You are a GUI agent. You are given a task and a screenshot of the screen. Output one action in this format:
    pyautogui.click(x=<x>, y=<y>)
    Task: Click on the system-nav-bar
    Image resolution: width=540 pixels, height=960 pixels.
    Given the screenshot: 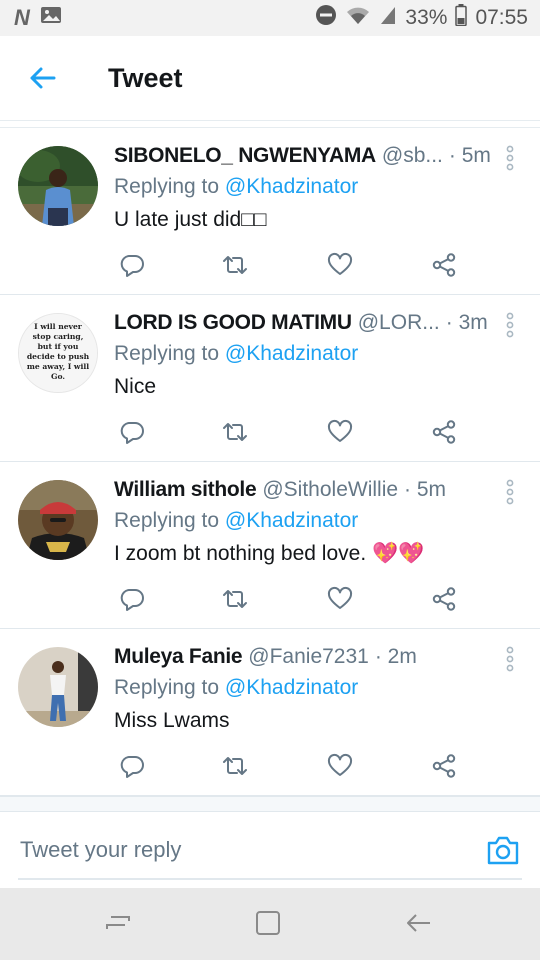 What is the action you would take?
    pyautogui.click(x=270, y=924)
    